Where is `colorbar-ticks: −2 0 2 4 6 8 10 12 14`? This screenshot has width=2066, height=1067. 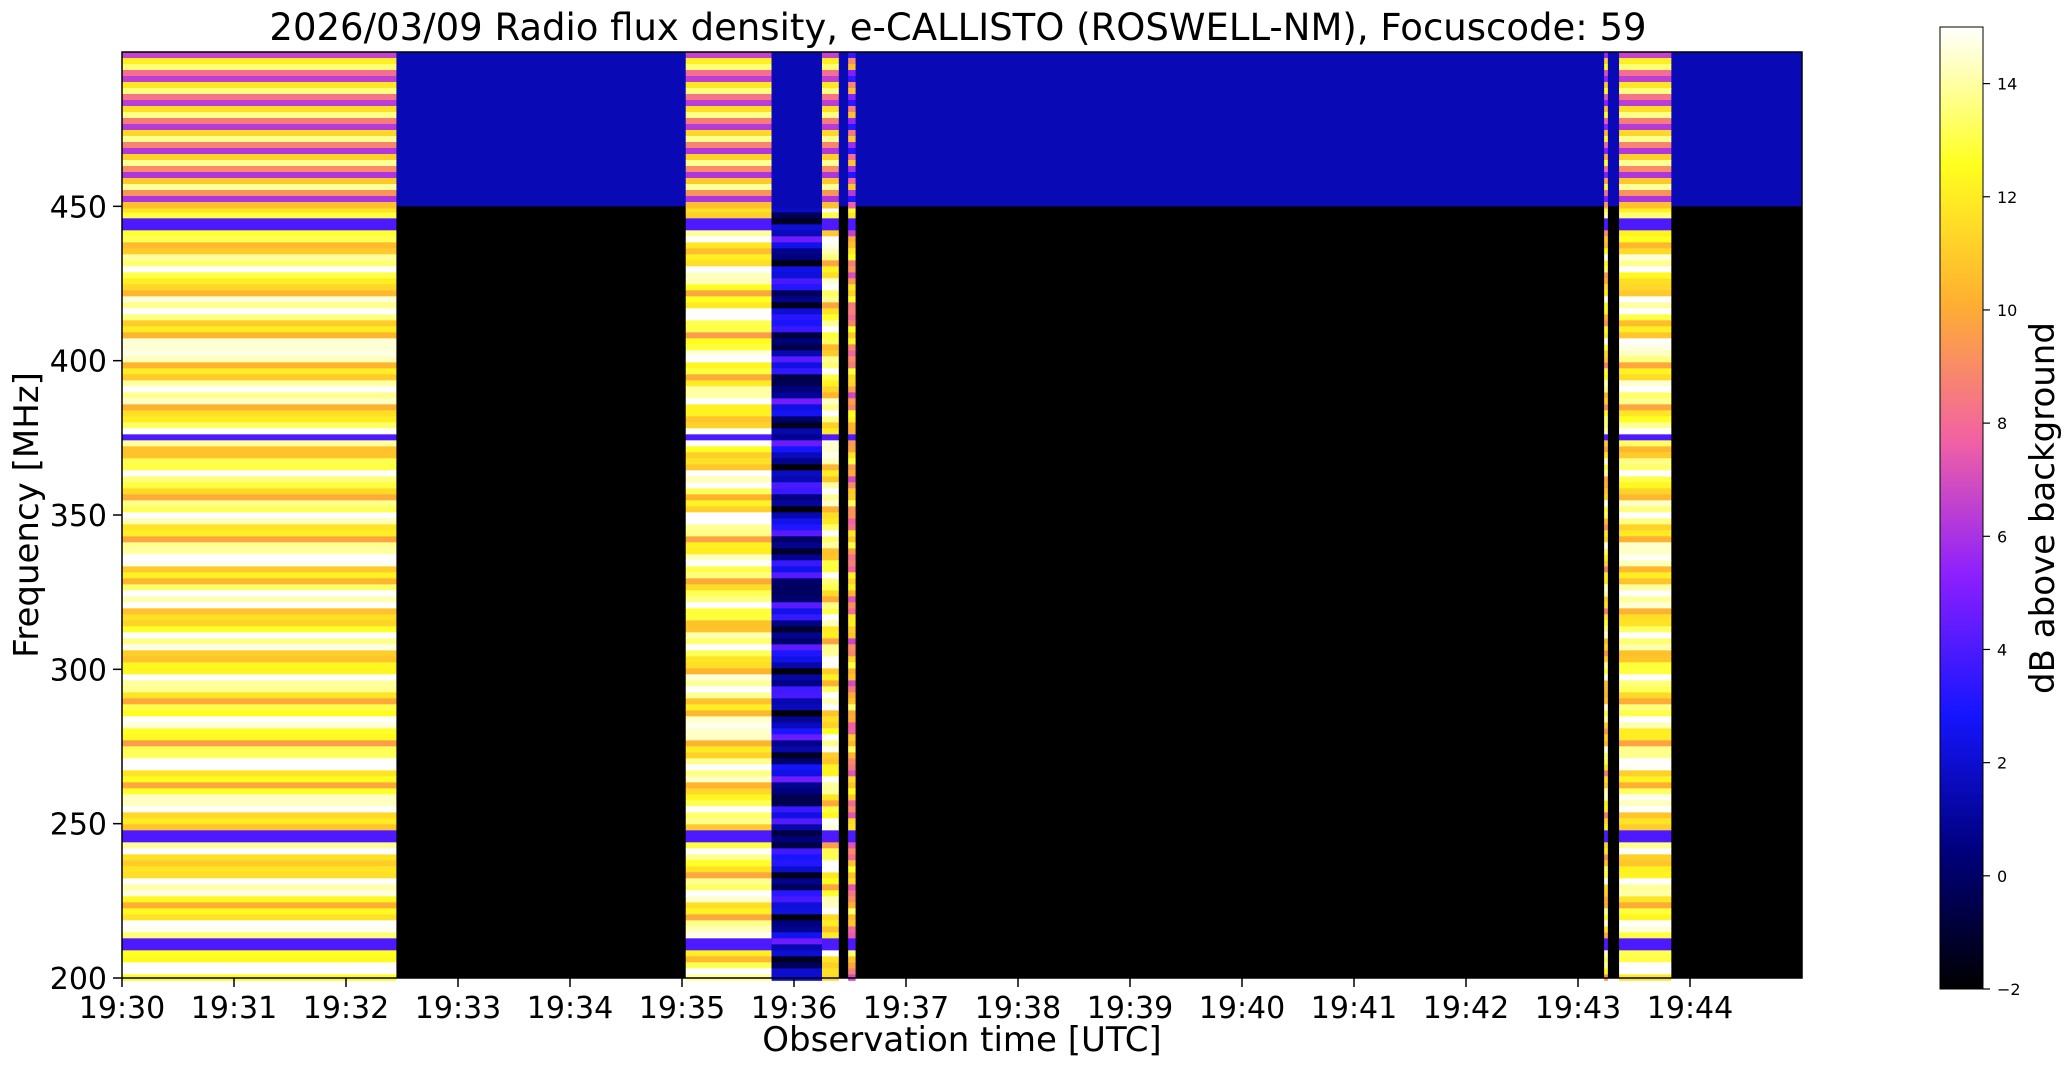
colorbar-ticks: −2 0 2 4 6 8 10 12 14 is located at coordinates (2002, 537).